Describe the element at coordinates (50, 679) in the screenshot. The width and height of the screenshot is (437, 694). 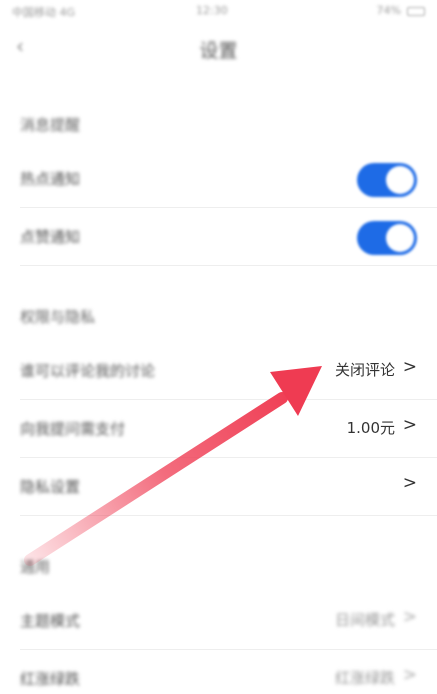
I see `setting-label: 红涨绿跌` at that location.